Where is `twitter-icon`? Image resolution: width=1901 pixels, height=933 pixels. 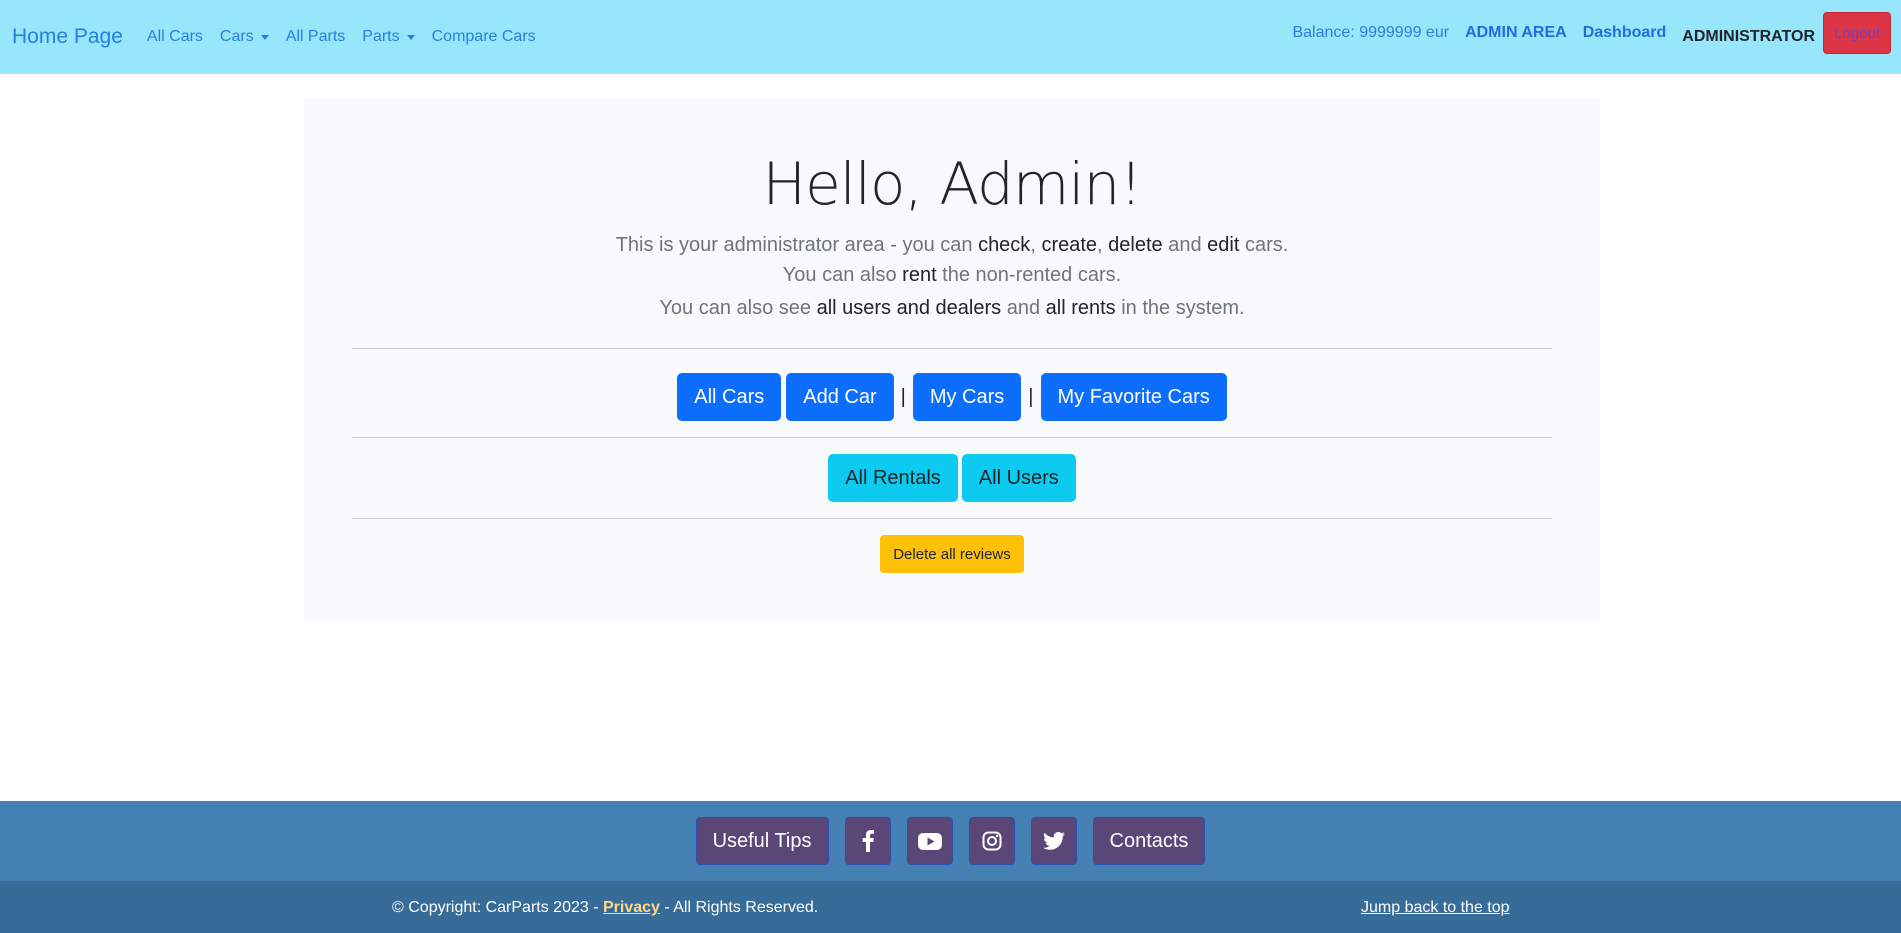 twitter-icon is located at coordinates (1053, 841).